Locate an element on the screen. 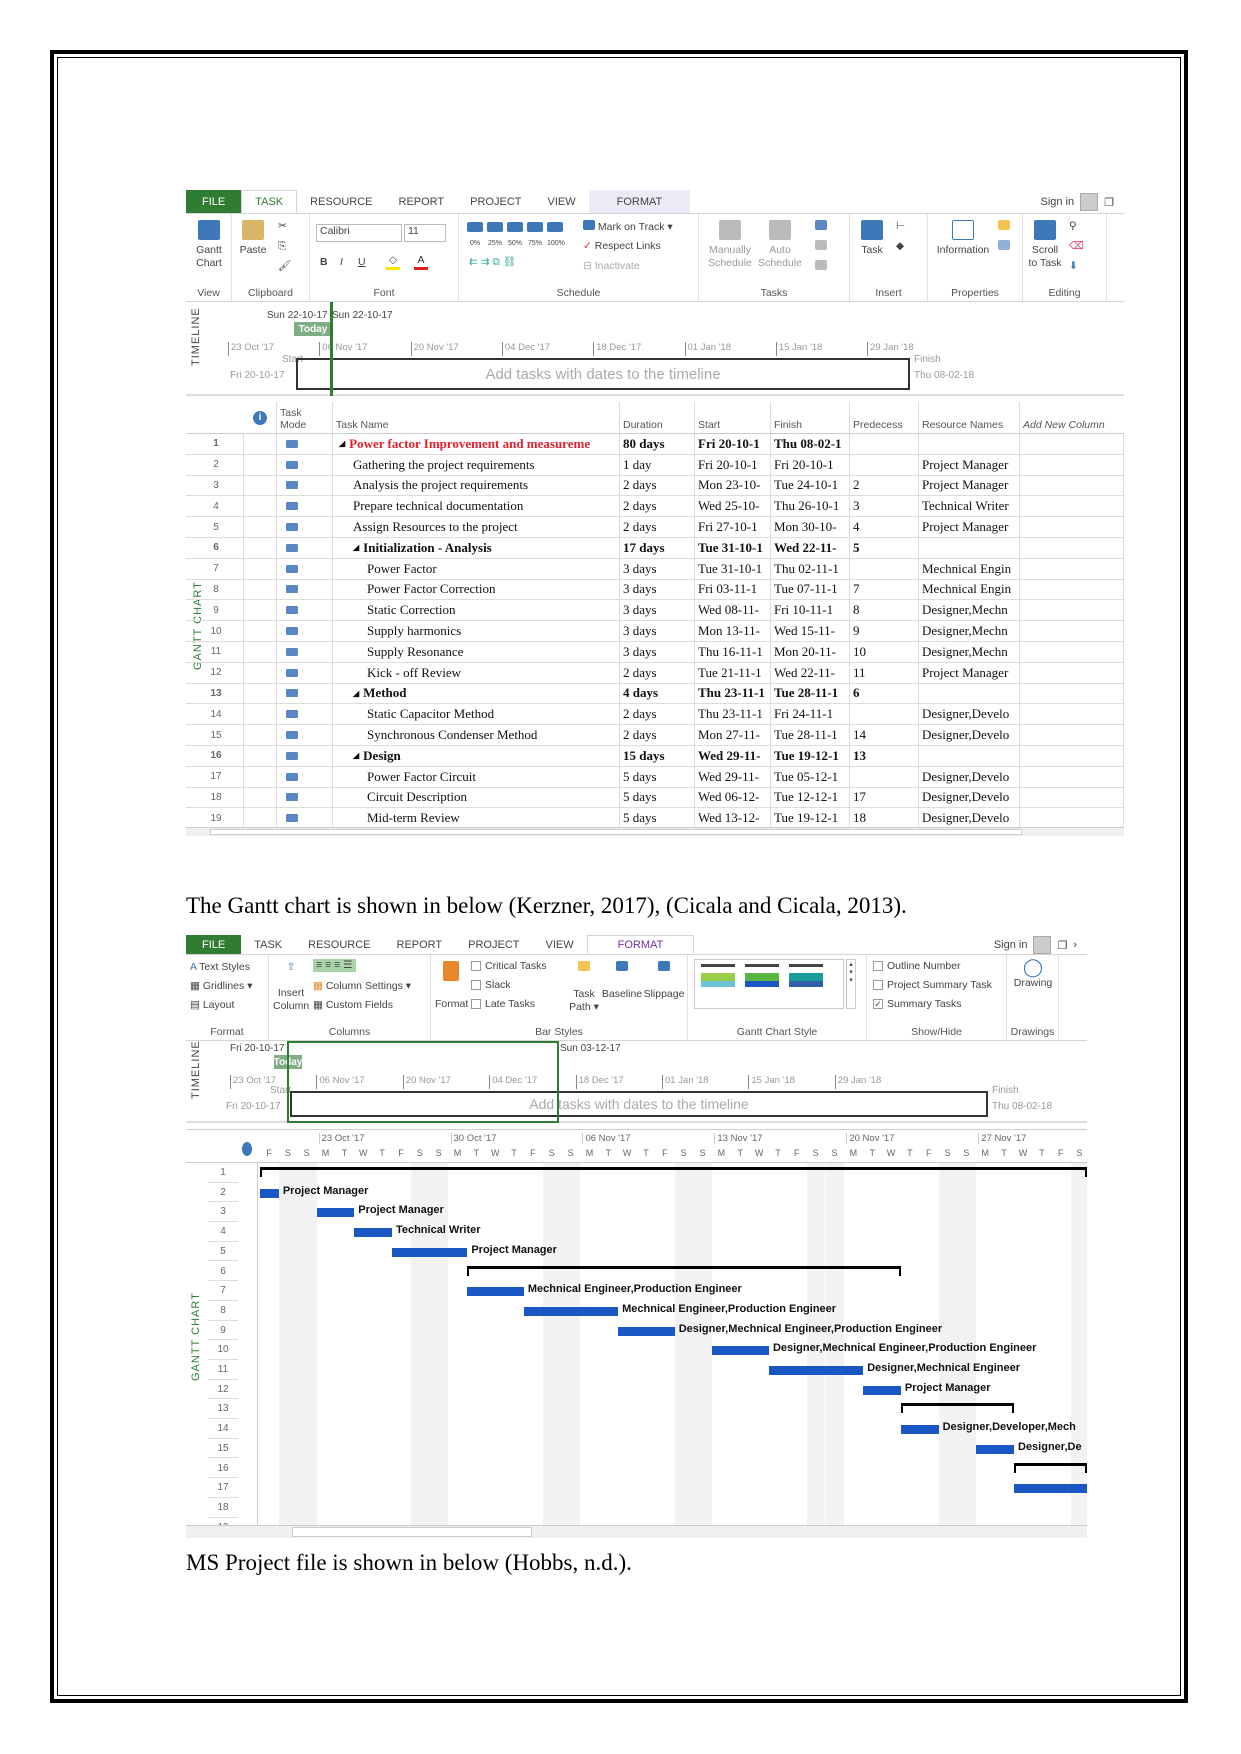 This screenshot has height=1754, width=1241. gantt-row-number: 8 is located at coordinates (223, 1311).